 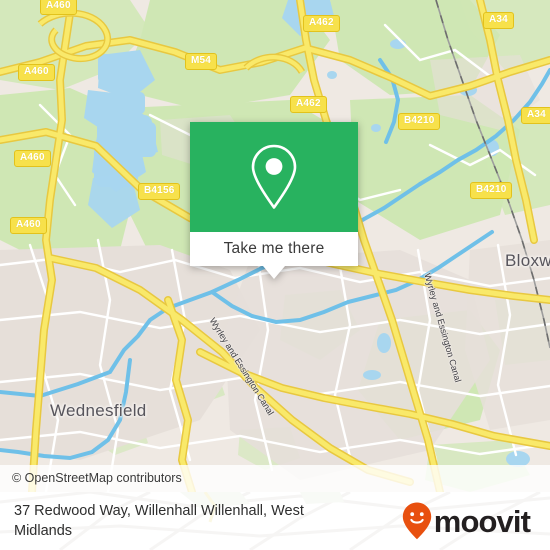 What do you see at coordinates (419, 121) in the screenshot?
I see `road-shield-b4210-1: B4210` at bounding box center [419, 121].